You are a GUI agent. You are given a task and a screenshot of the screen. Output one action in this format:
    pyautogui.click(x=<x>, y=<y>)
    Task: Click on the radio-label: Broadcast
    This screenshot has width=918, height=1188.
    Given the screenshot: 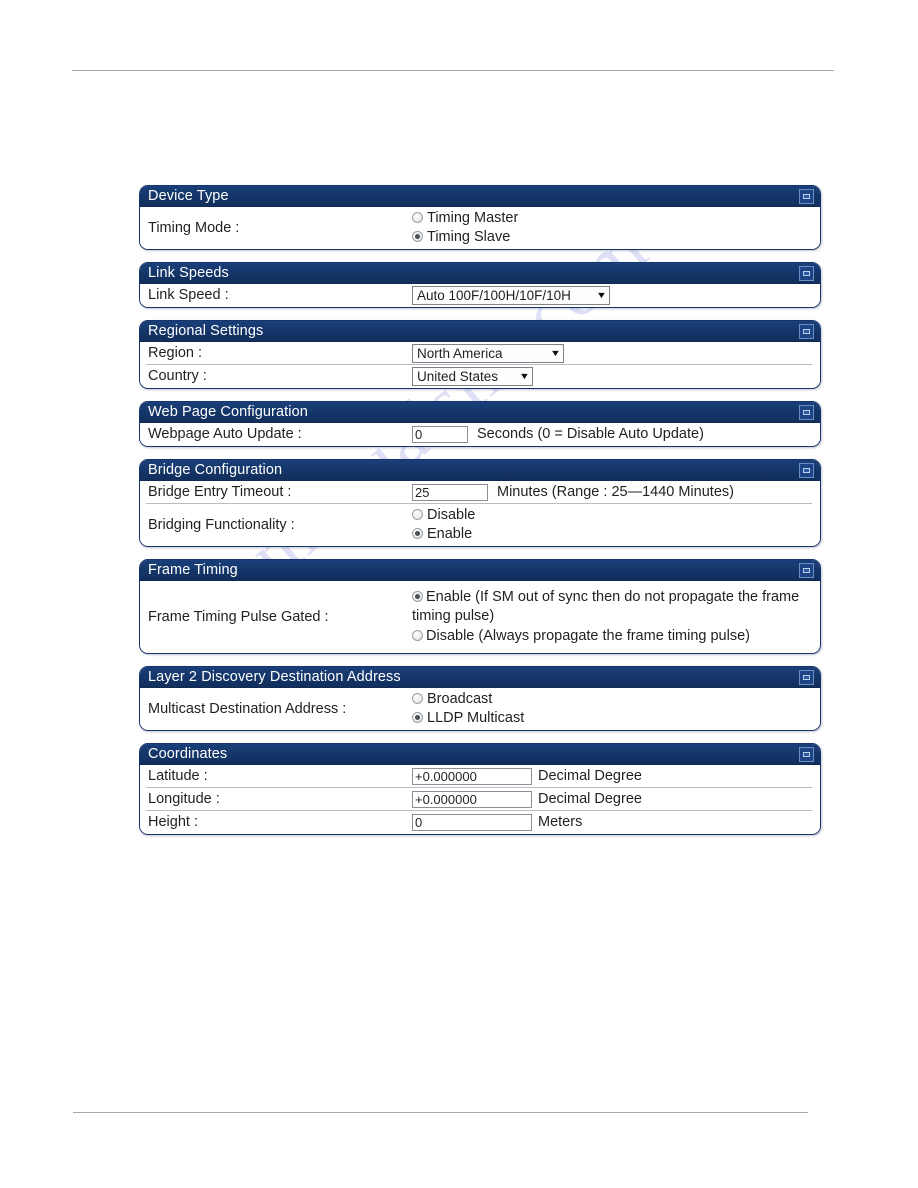 What is the action you would take?
    pyautogui.click(x=460, y=699)
    